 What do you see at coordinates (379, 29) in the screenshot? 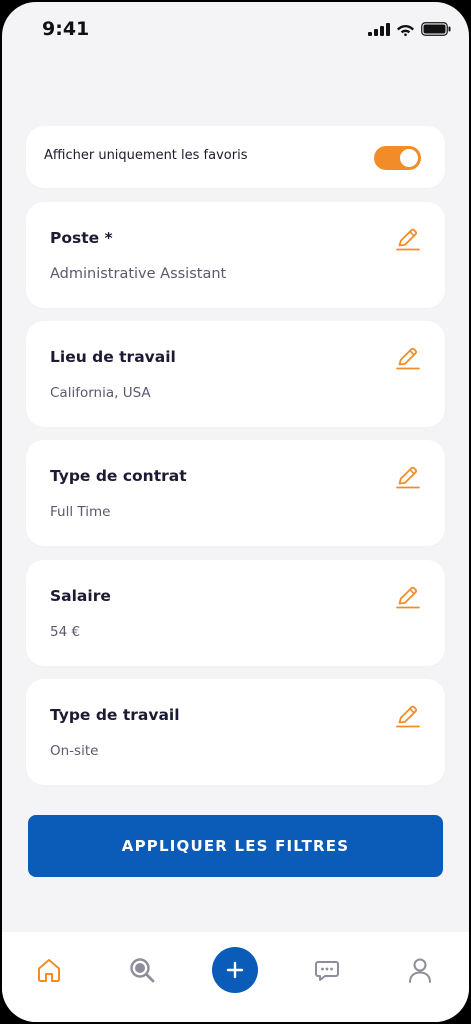
I see `cellular-signal-icon` at bounding box center [379, 29].